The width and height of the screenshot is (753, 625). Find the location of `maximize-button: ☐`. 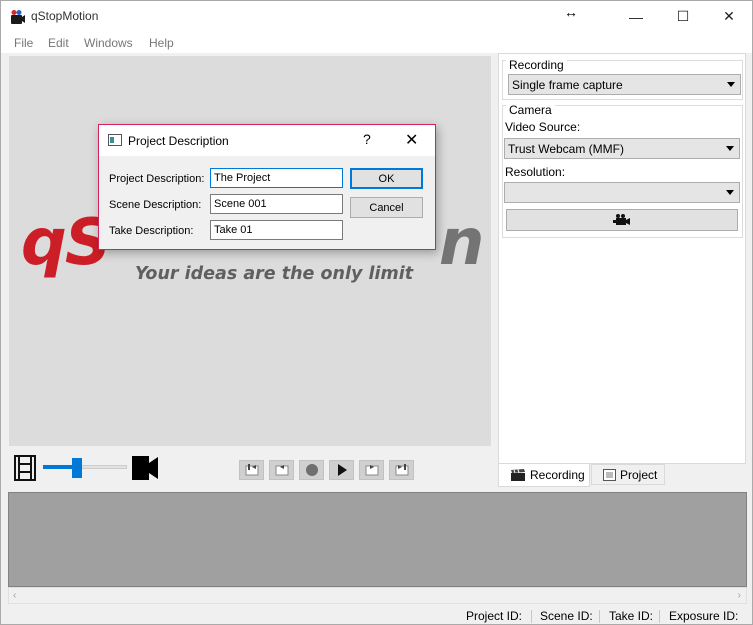

maximize-button: ☐ is located at coordinates (683, 16).